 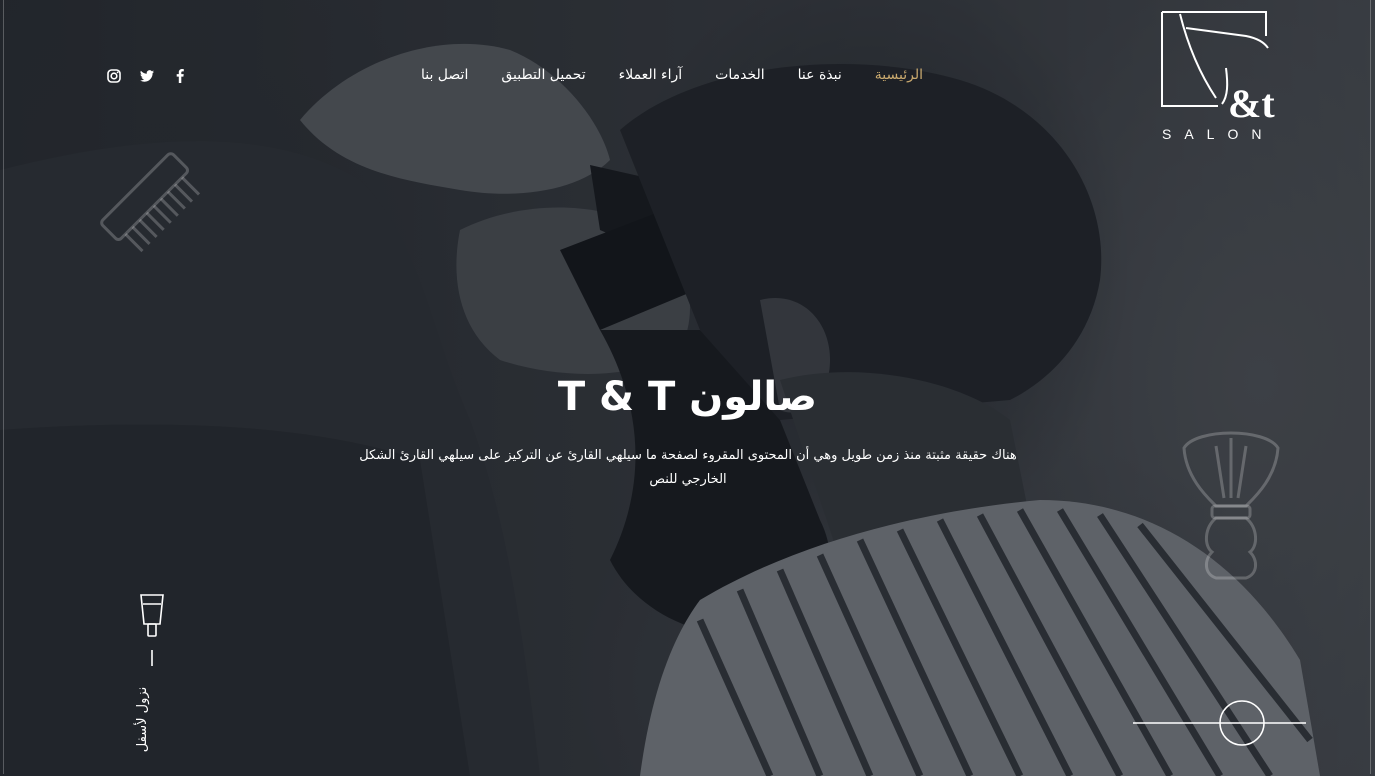 What do you see at coordinates (740, 75) in the screenshot?
I see `nav-item-services: الخدمات` at bounding box center [740, 75].